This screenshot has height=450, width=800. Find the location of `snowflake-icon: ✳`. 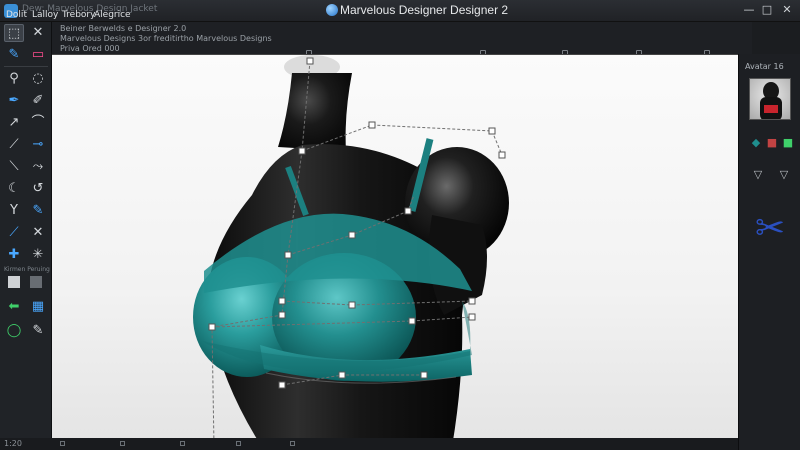

snowflake-icon: ✳ is located at coordinates (38, 255).